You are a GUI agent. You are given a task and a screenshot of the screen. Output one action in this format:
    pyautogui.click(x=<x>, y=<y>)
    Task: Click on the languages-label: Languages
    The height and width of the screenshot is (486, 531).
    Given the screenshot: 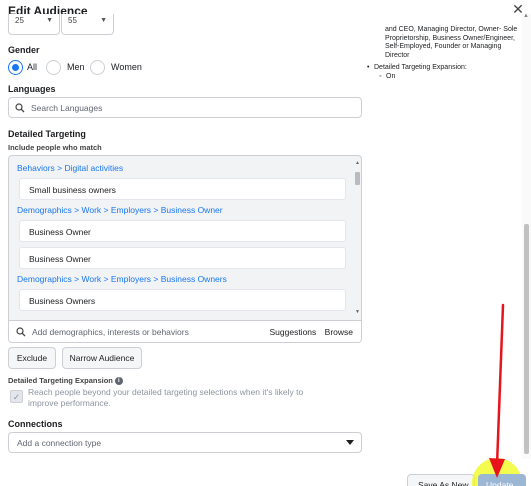 What is the action you would take?
    pyautogui.click(x=32, y=89)
    